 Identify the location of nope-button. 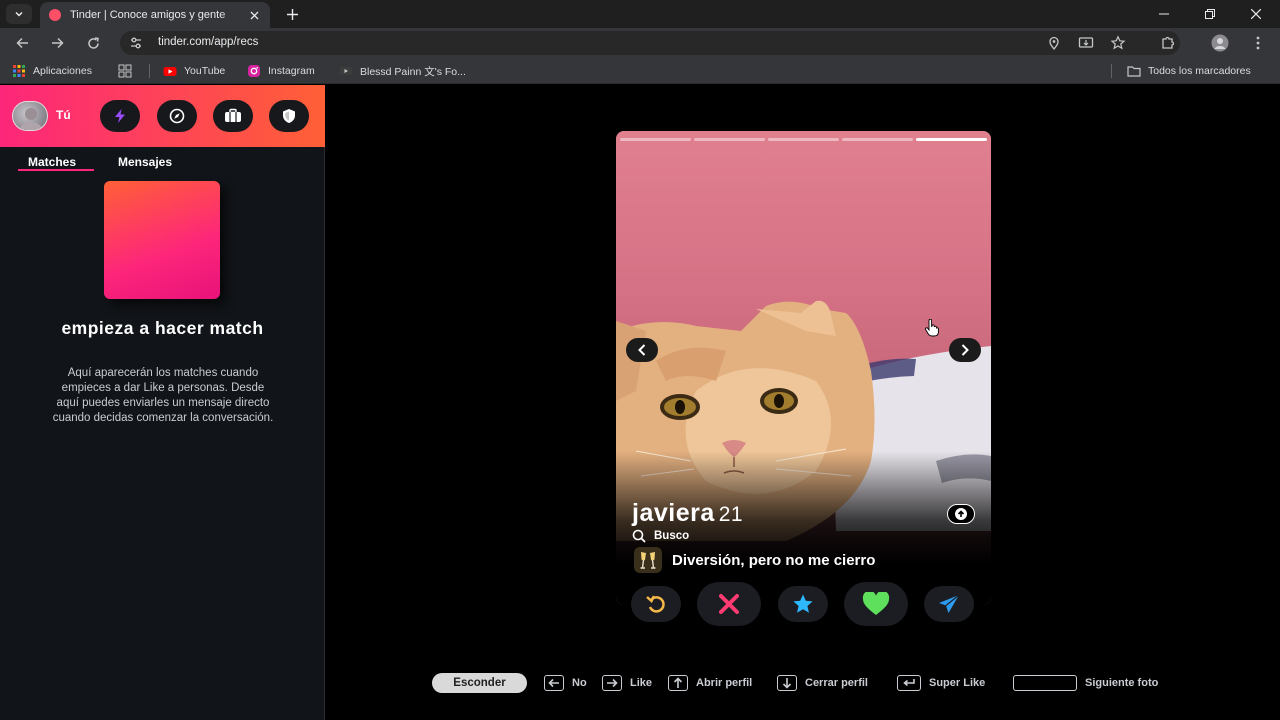
(729, 604).